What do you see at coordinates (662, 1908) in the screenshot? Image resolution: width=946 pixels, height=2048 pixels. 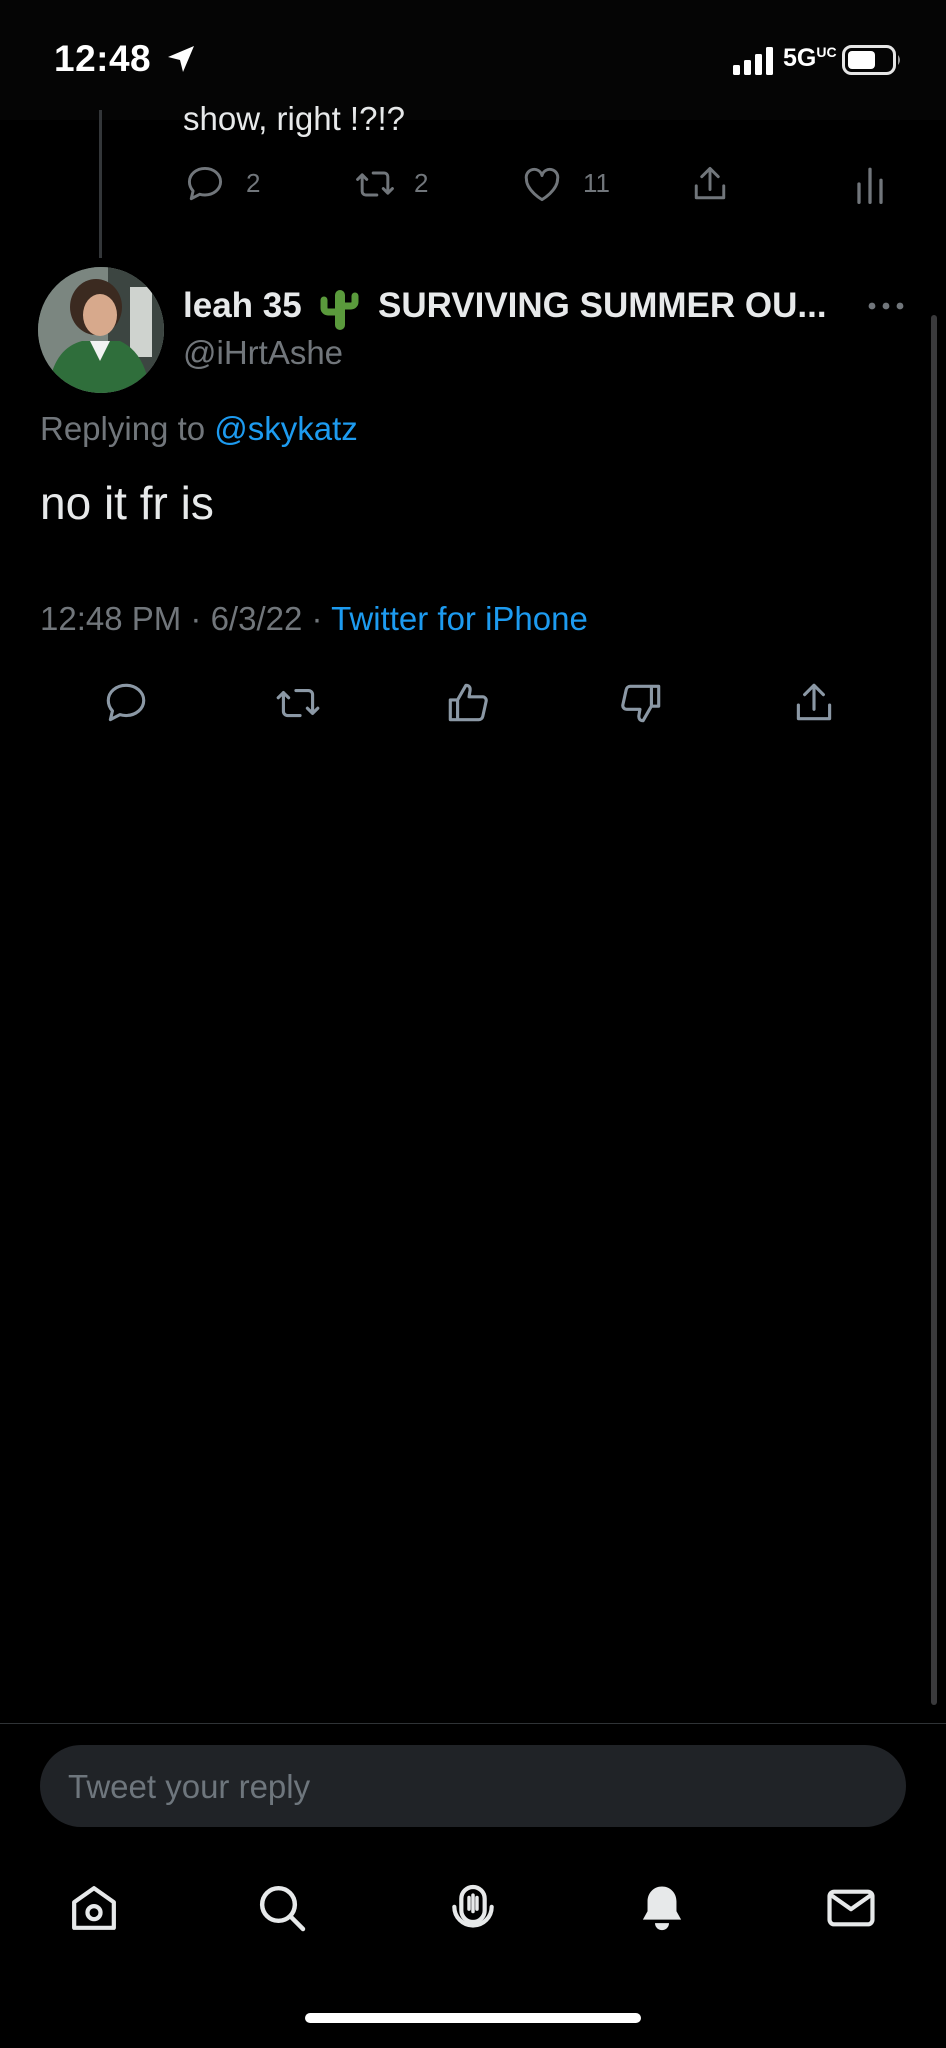 I see `notifications-icon` at bounding box center [662, 1908].